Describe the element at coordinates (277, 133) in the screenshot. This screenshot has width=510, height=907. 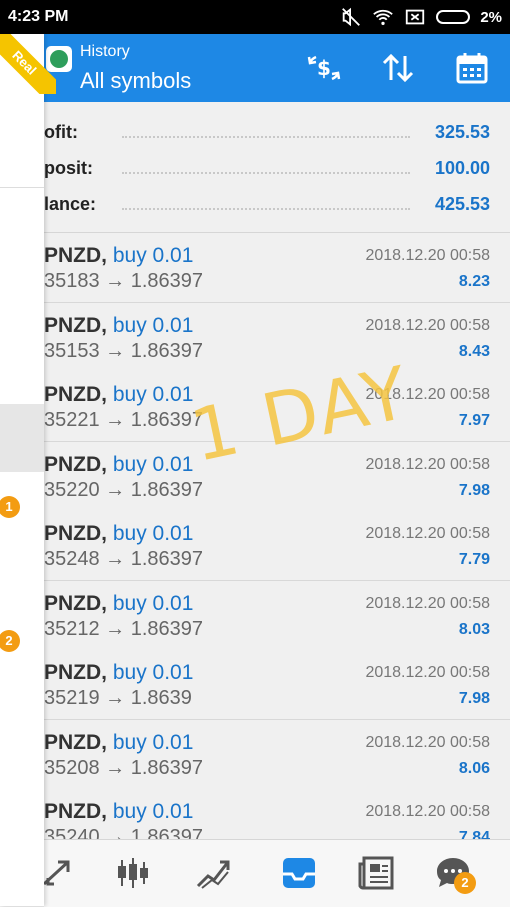
I see `profit-row: ofit: 325.53` at that location.